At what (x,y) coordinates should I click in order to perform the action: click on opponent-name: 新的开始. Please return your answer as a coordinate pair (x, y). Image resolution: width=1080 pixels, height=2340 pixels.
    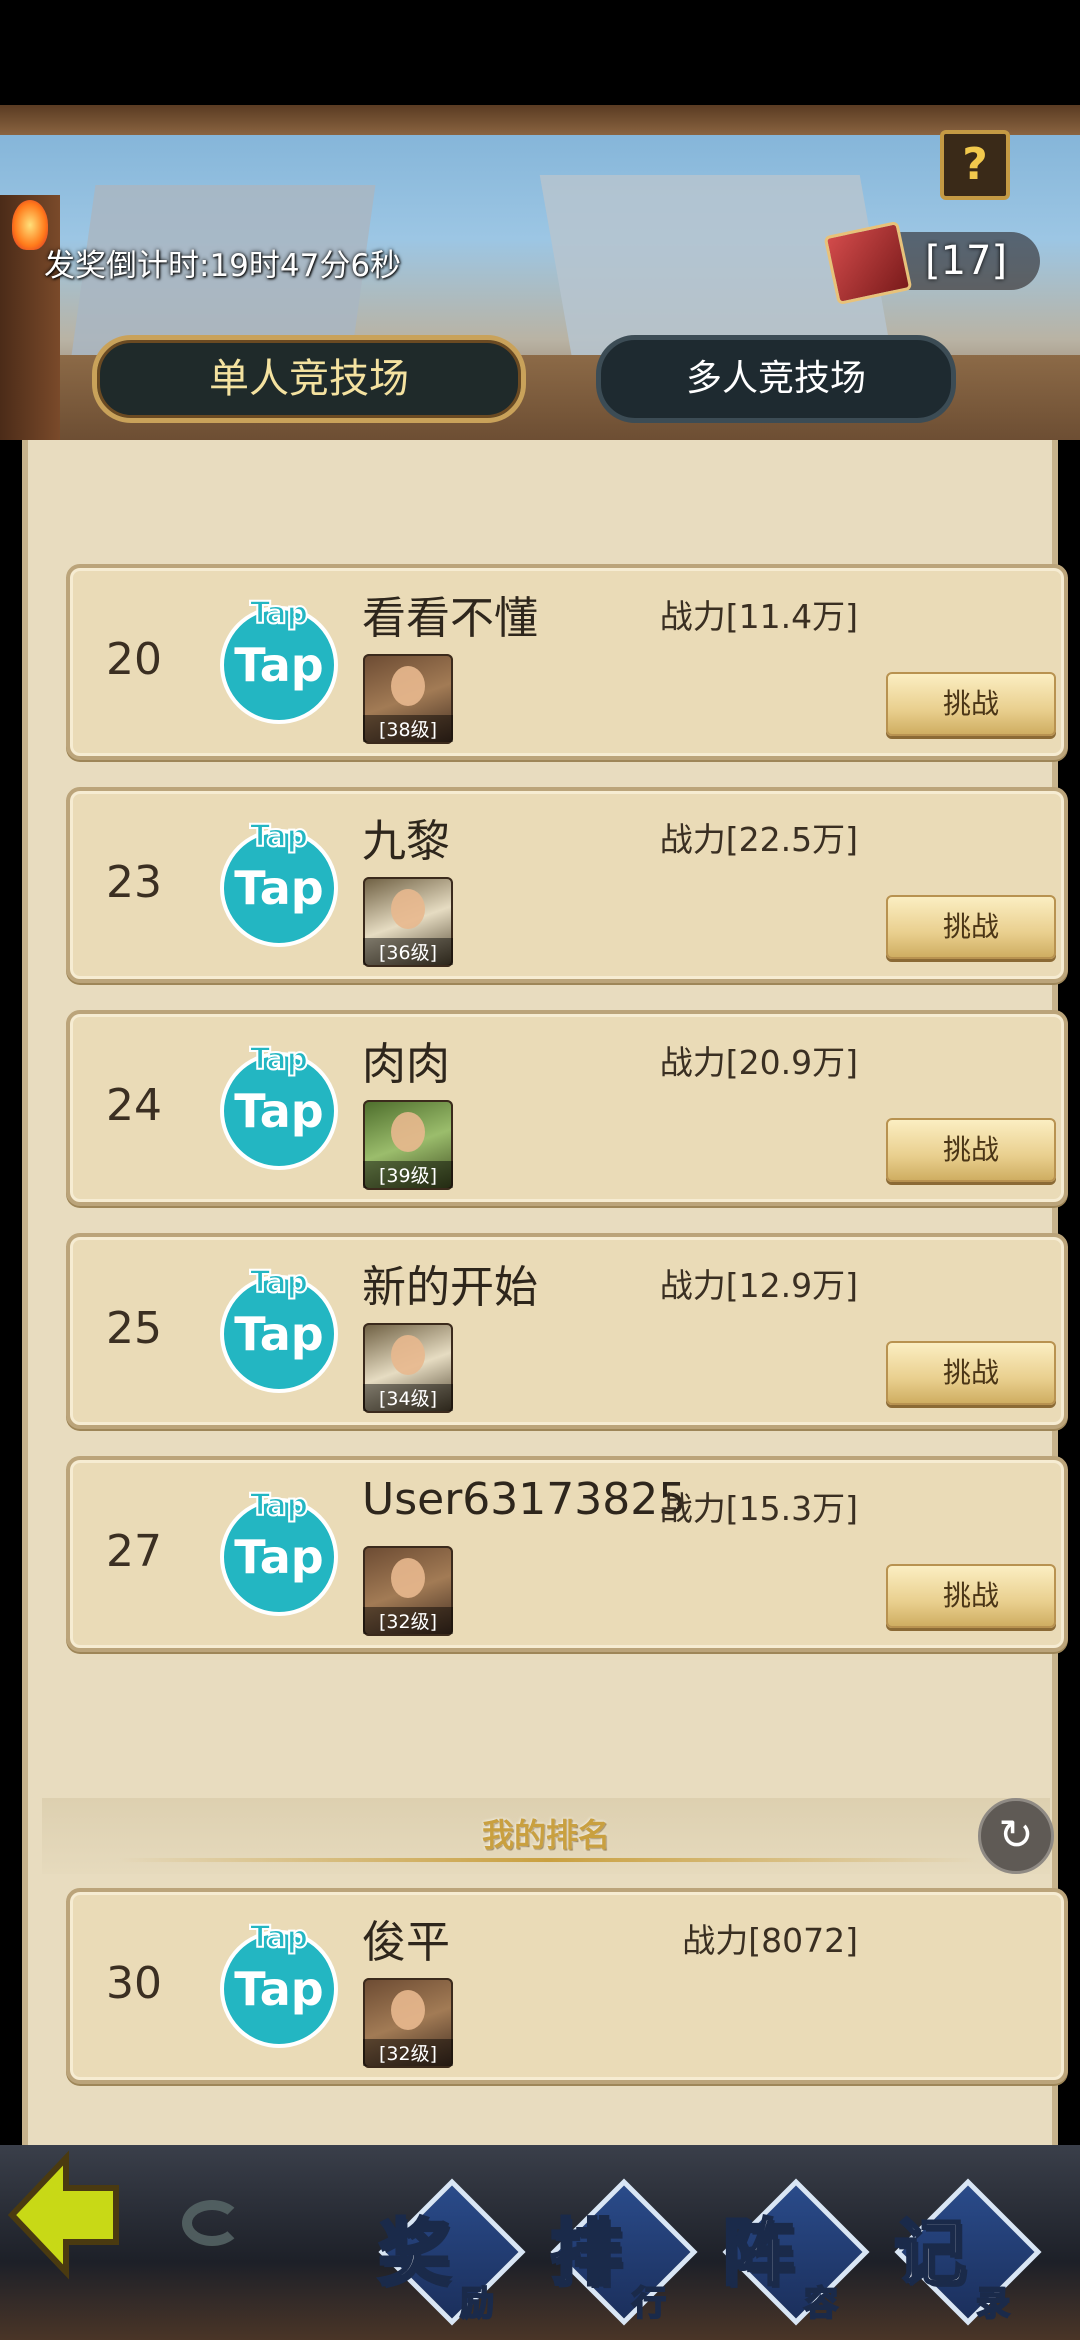
    Looking at the image, I should click on (450, 1287).